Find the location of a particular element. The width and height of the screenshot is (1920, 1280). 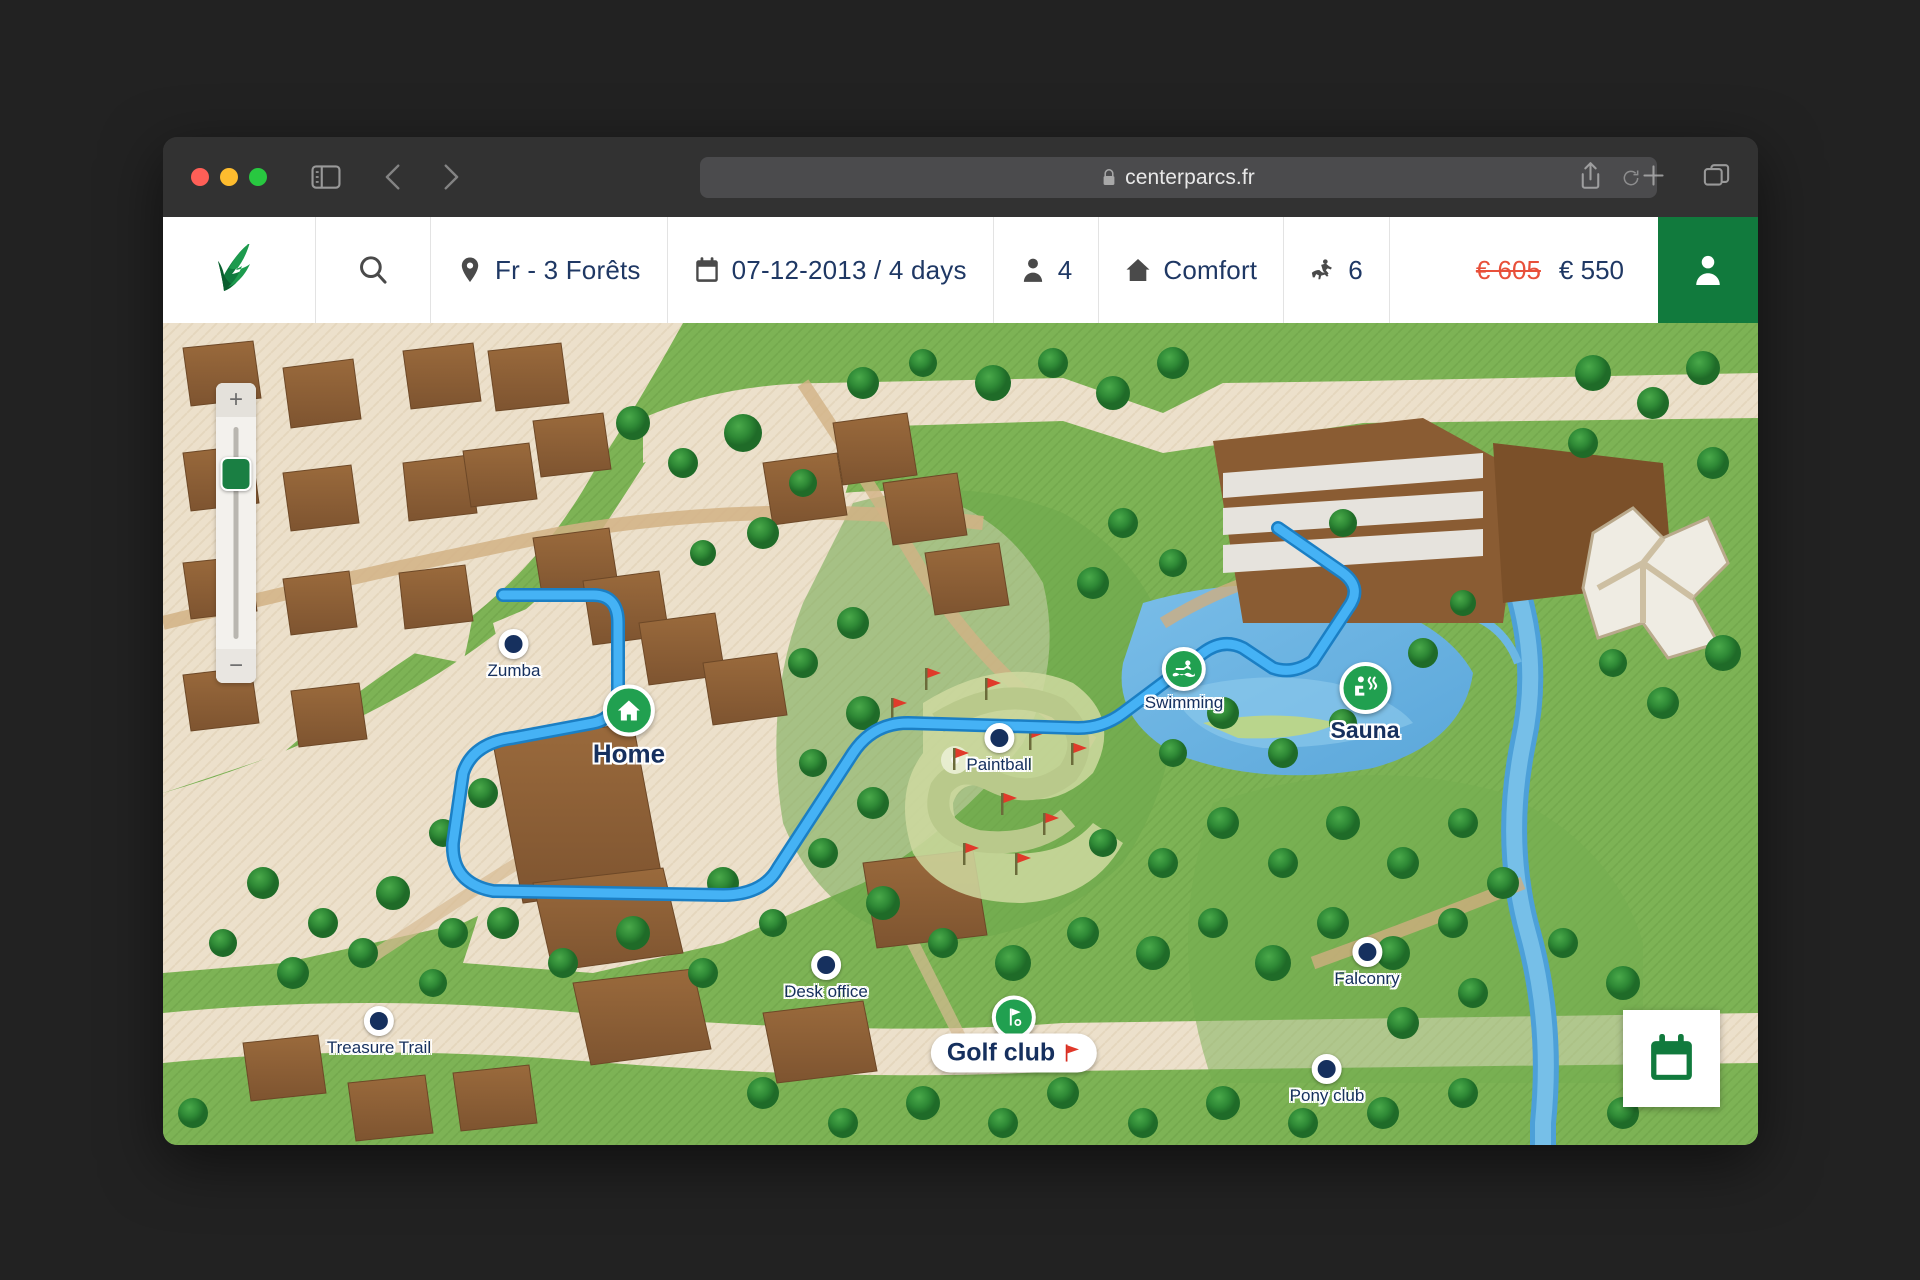

address-bar: centerparcs.fr is located at coordinates (1178, 177).